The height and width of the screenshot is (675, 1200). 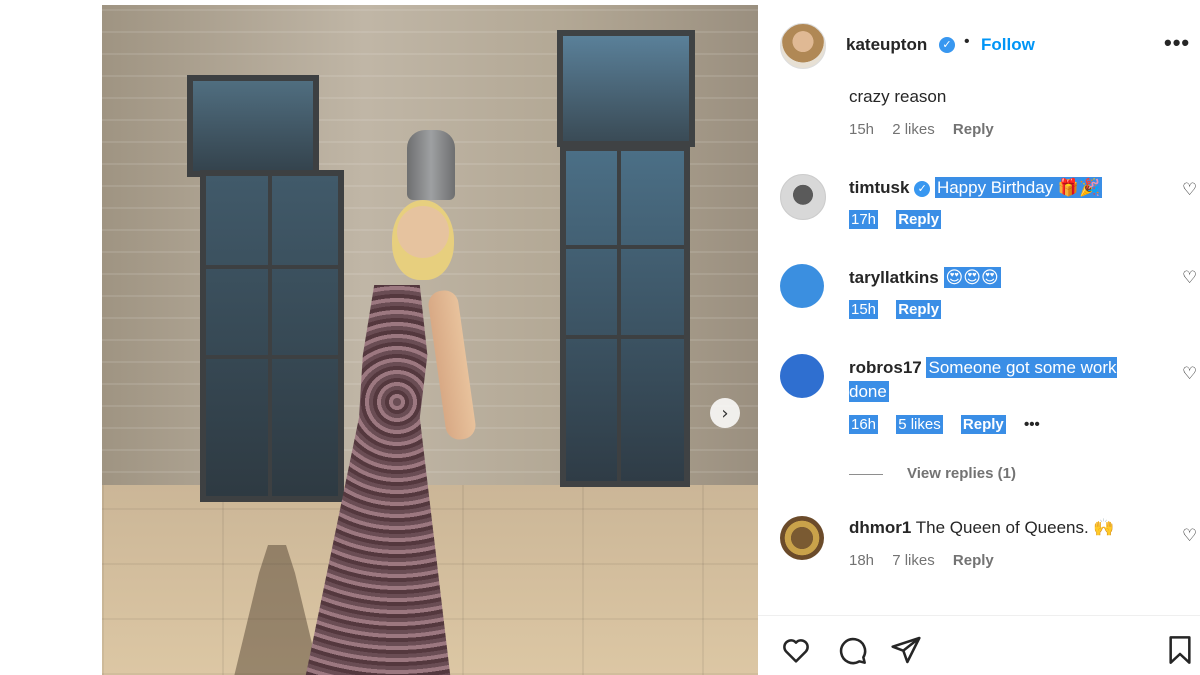 What do you see at coordinates (894, 277) in the screenshot?
I see `comment-username: taryllatkins` at bounding box center [894, 277].